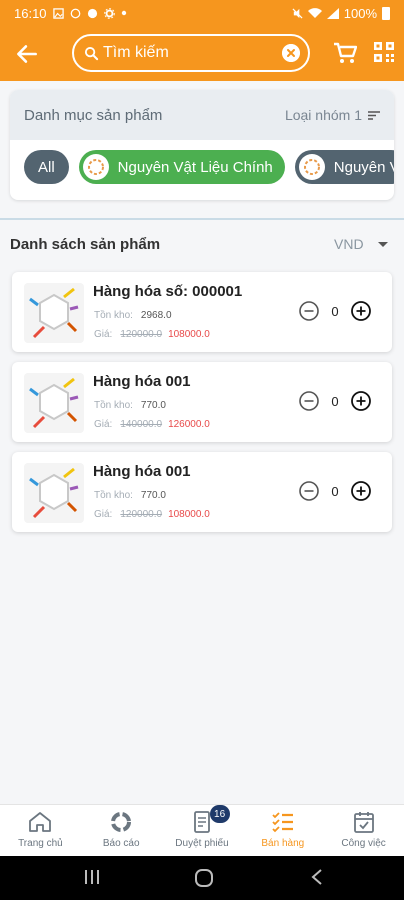  I want to click on dot-icon, so click(123, 13).